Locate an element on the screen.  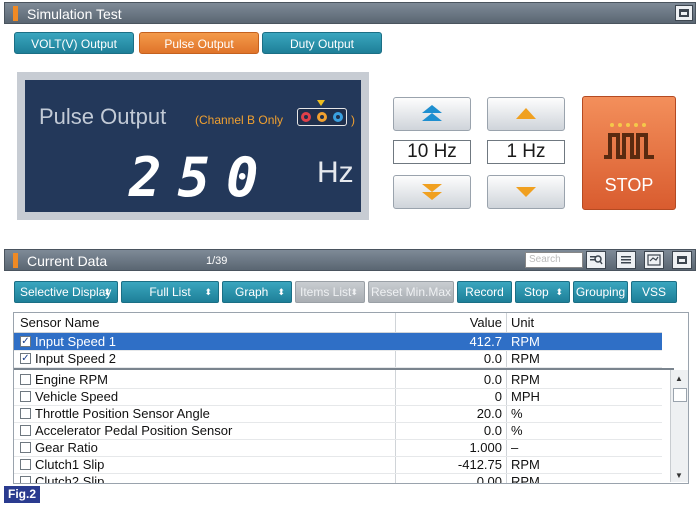
chevron-down-icon is located at coordinates (526, 192).